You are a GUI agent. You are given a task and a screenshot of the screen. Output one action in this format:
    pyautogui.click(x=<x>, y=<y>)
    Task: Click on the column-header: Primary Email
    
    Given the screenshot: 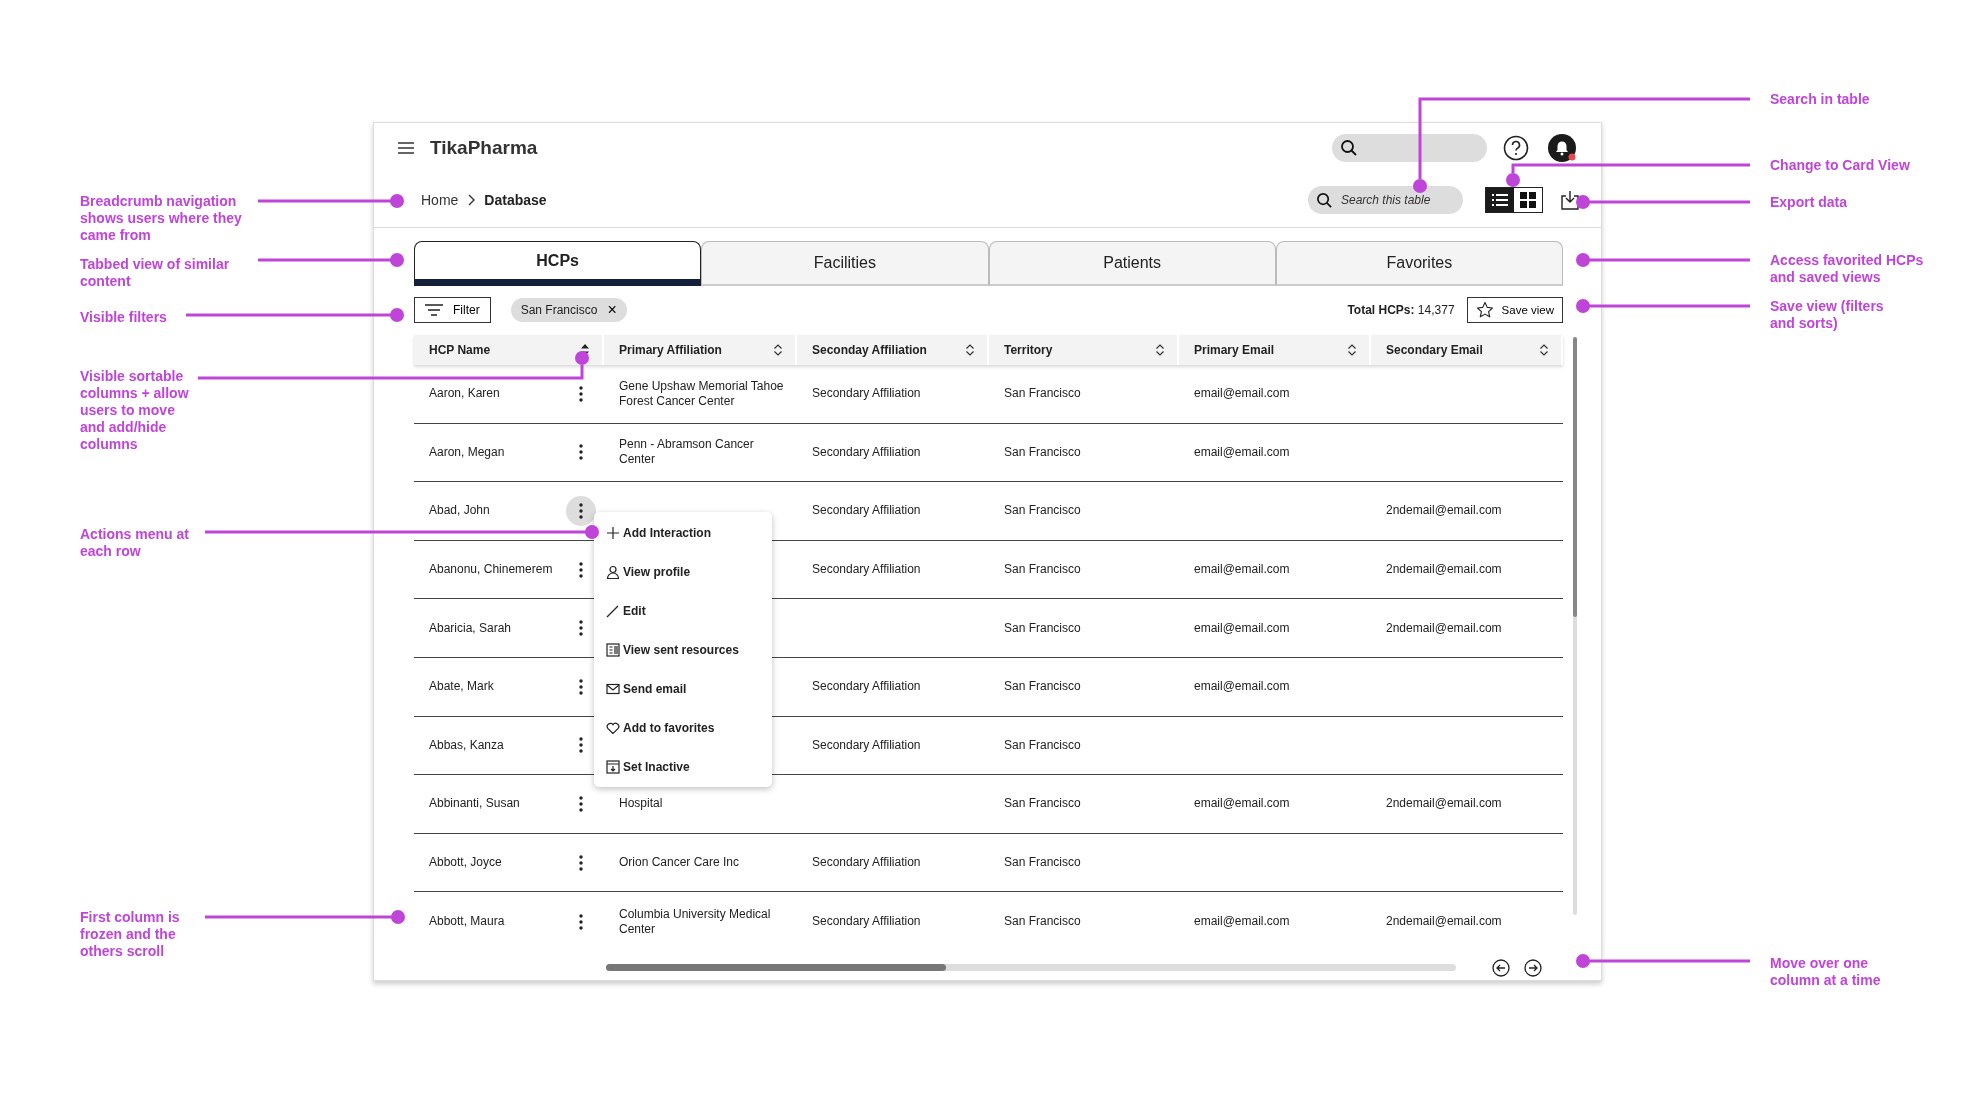 What is the action you would take?
    pyautogui.click(x=1275, y=350)
    